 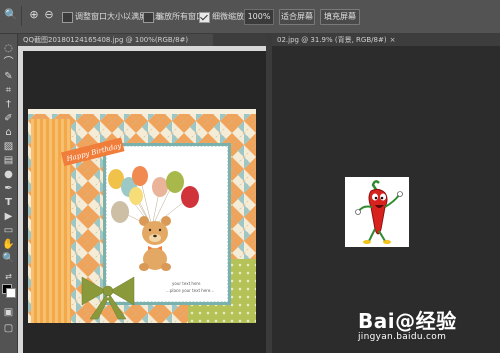 I want to click on separator, so click(x=21, y=16).